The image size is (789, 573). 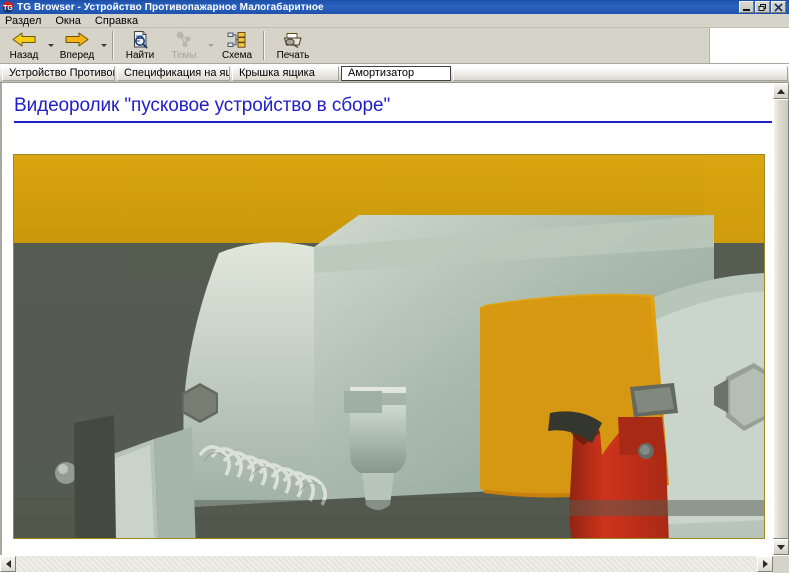 I want to click on tab-amortizator: Амортизатор, so click(x=396, y=73).